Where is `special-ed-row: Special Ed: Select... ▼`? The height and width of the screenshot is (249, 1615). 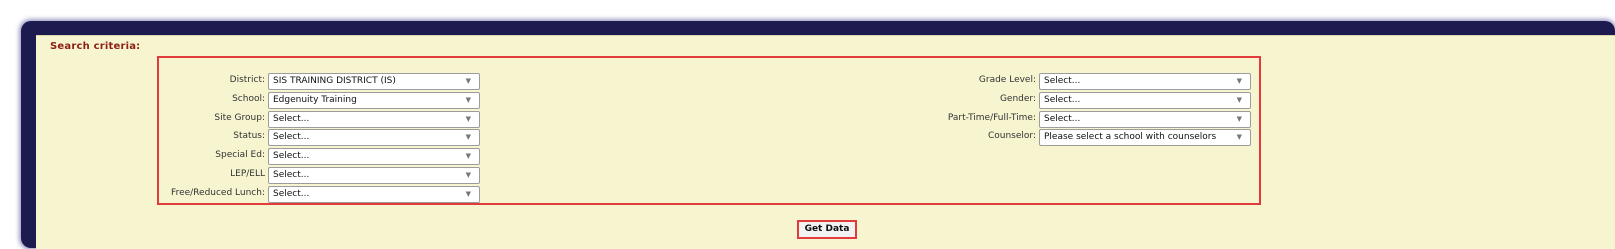
special-ed-row: Special Ed: Select... ▼ is located at coordinates (347, 156).